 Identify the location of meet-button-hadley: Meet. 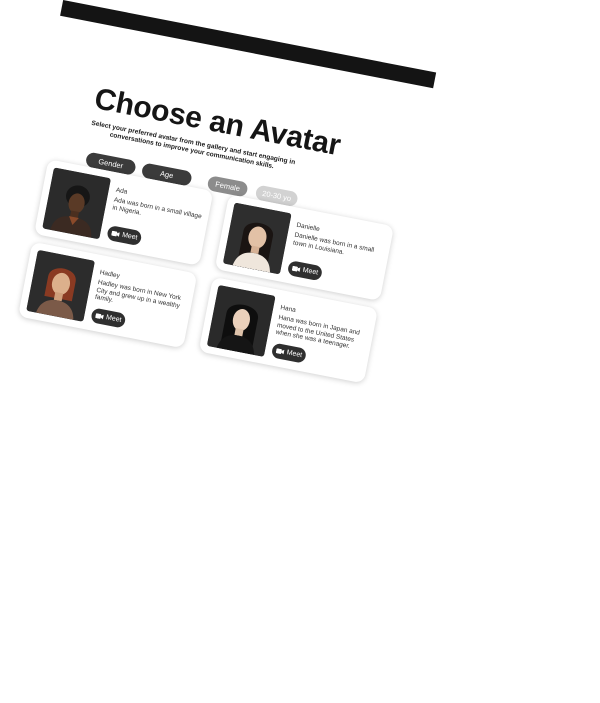
(108, 318).